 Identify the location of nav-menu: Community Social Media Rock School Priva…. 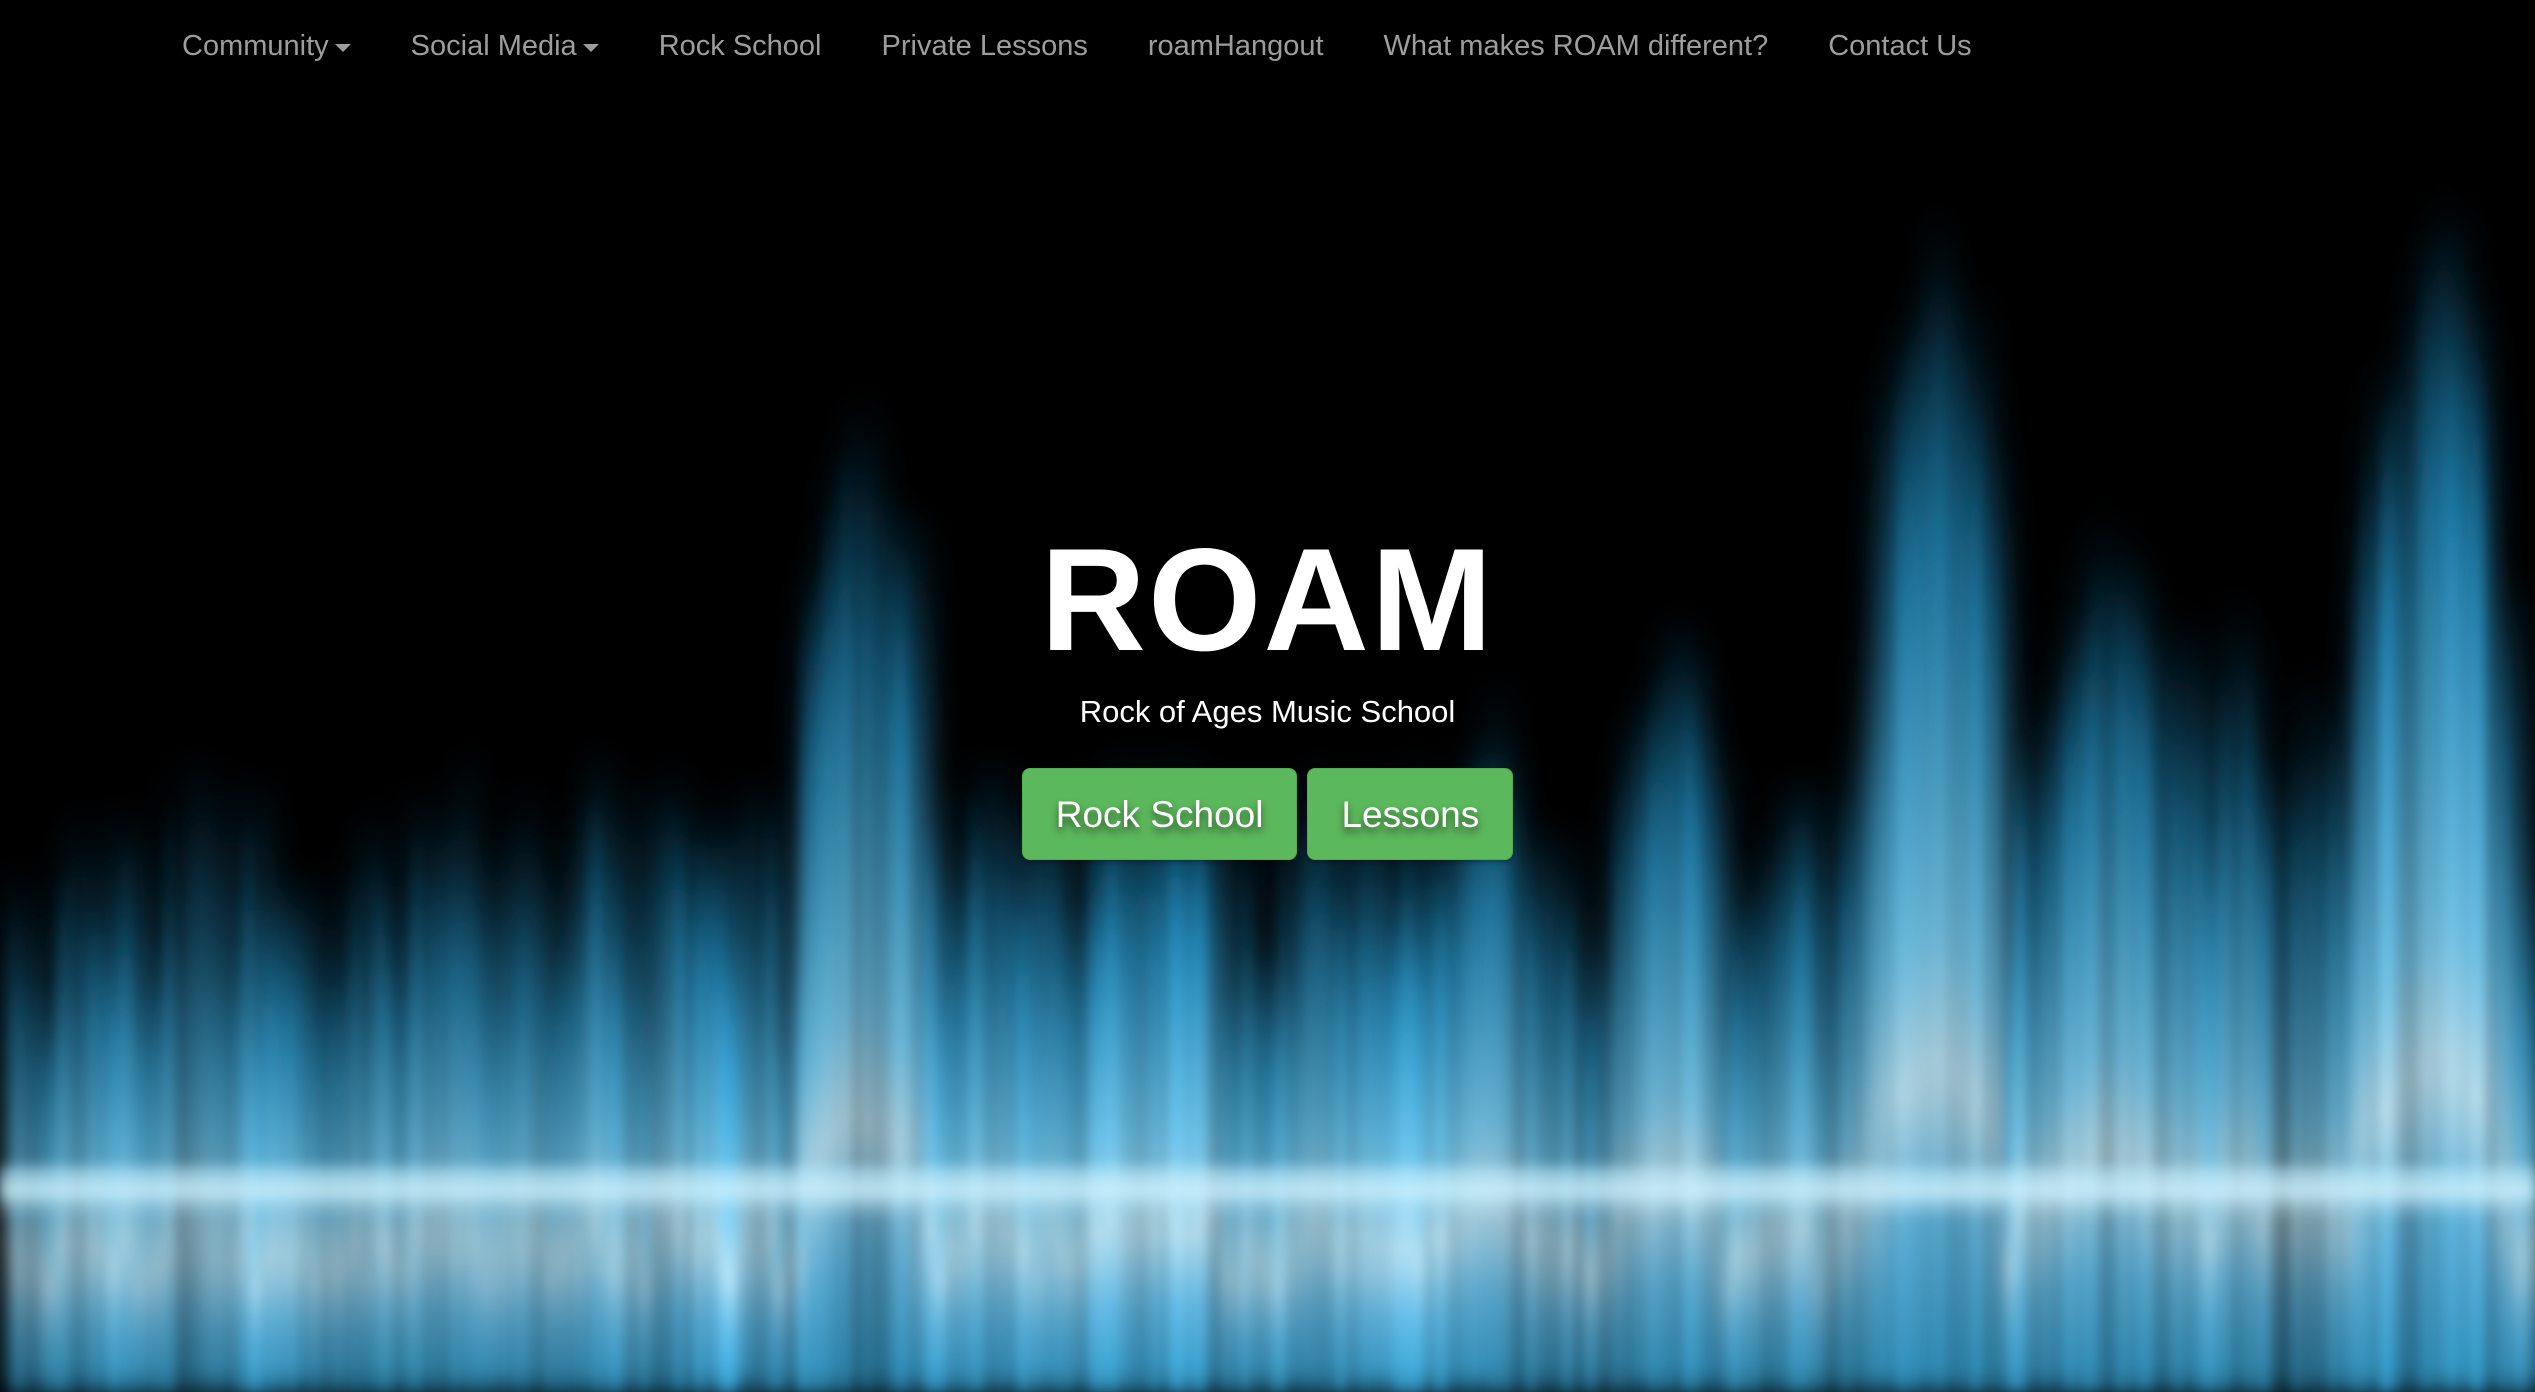
(1077, 46).